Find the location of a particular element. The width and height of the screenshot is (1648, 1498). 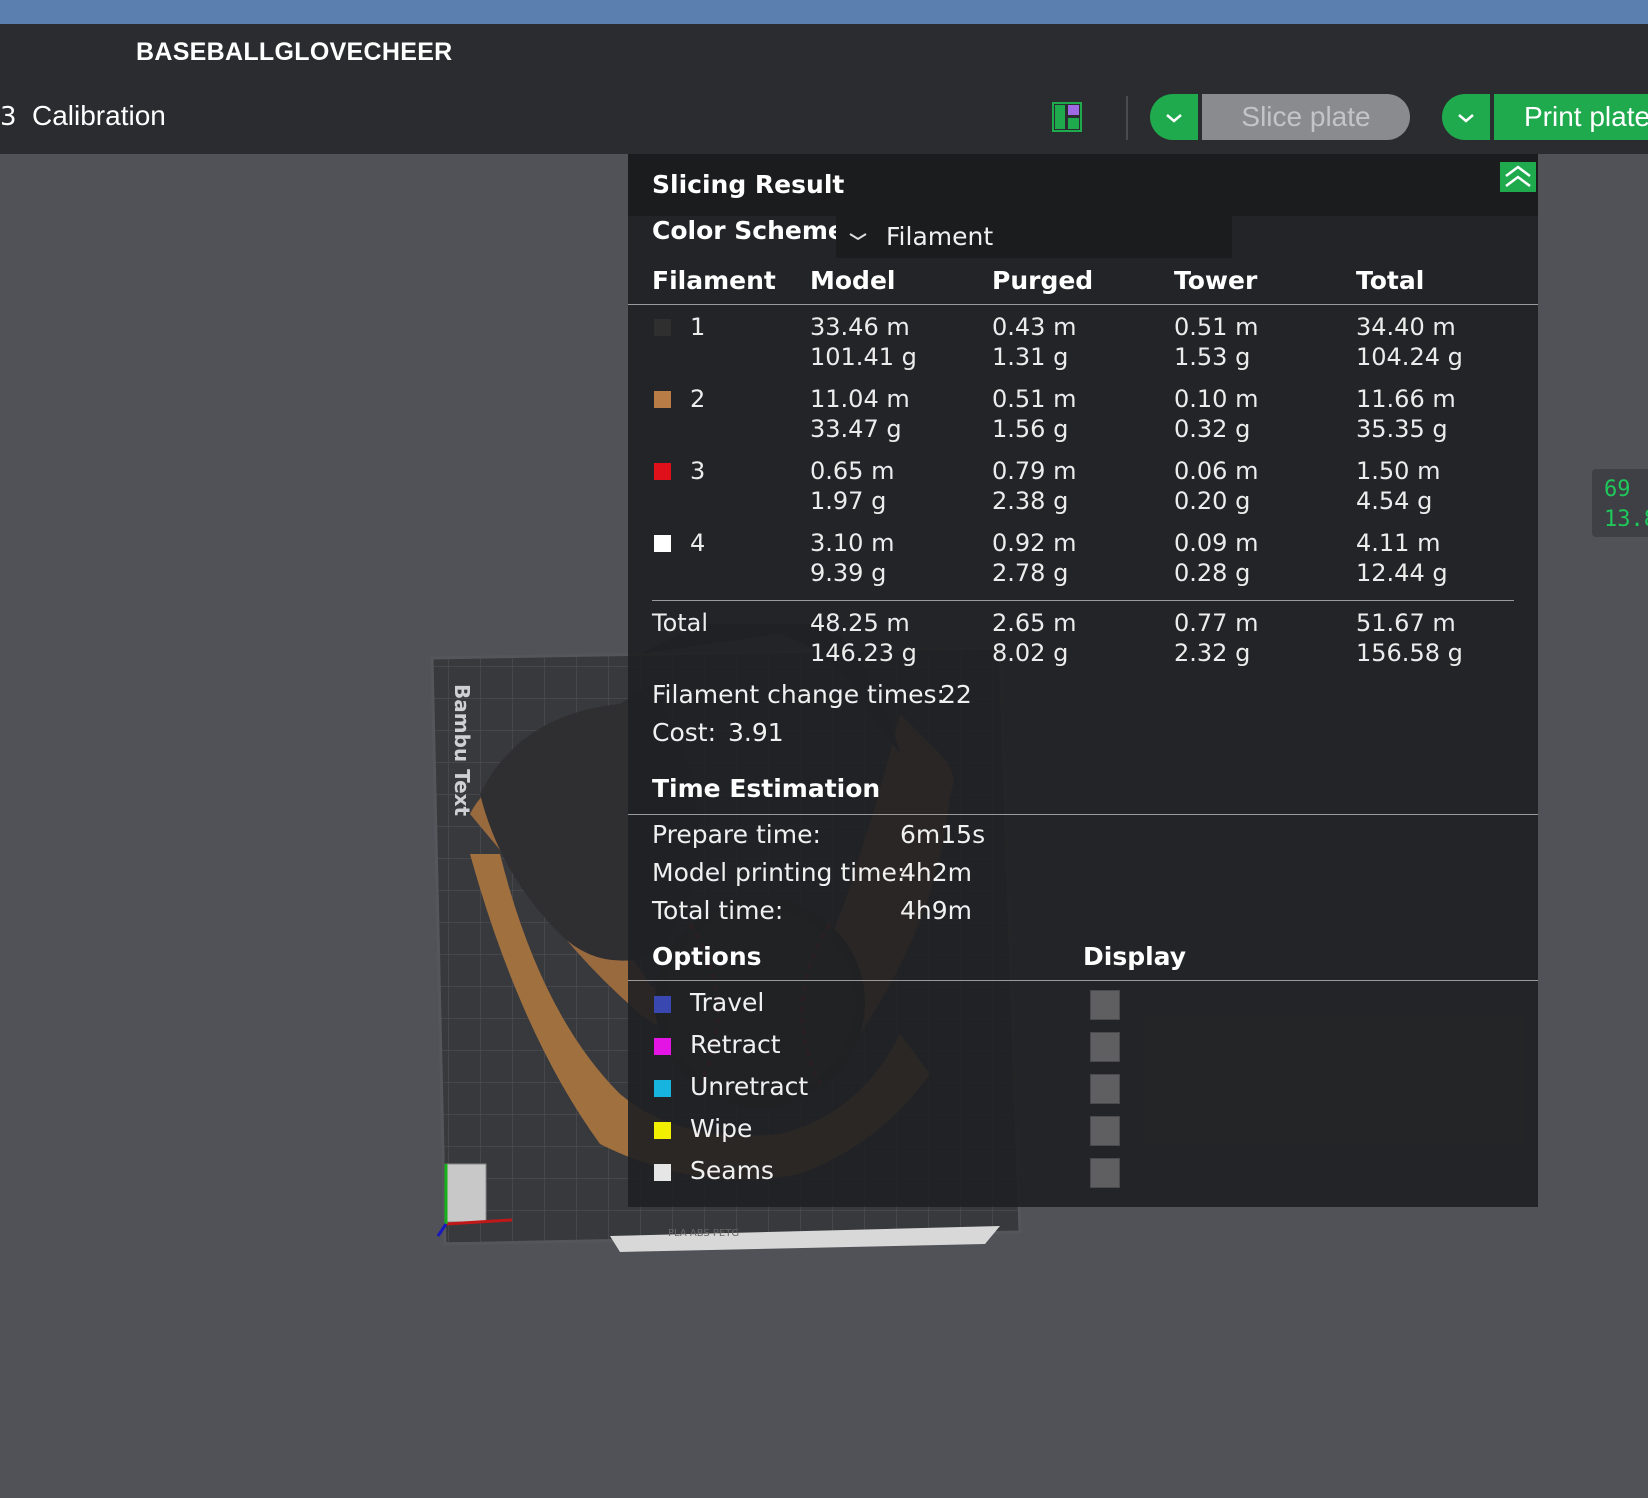

menu-fragment: 3 is located at coordinates (8, 117).